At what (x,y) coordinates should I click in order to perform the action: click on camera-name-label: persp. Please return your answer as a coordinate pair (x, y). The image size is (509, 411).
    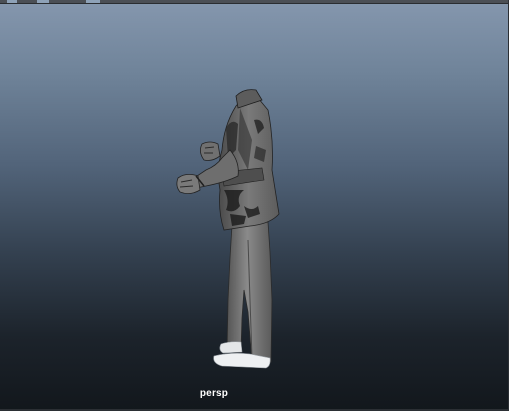
    Looking at the image, I should click on (214, 393).